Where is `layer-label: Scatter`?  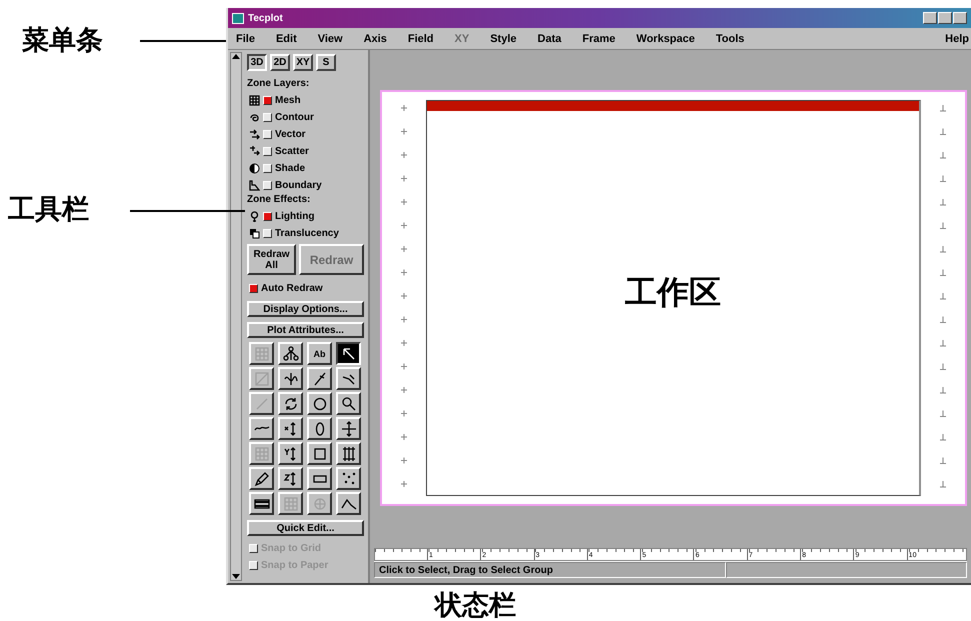
layer-label: Scatter is located at coordinates (292, 151).